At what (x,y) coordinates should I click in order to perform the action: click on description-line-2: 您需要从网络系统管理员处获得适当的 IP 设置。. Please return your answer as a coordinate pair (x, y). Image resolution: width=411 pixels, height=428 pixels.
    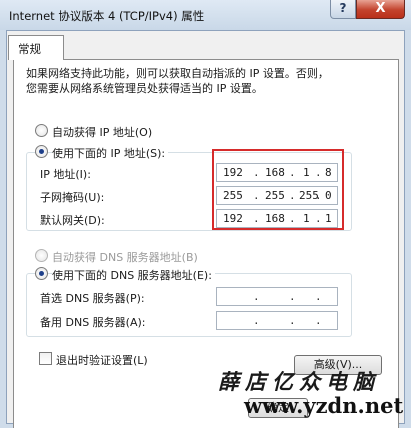
    Looking at the image, I should click on (144, 88).